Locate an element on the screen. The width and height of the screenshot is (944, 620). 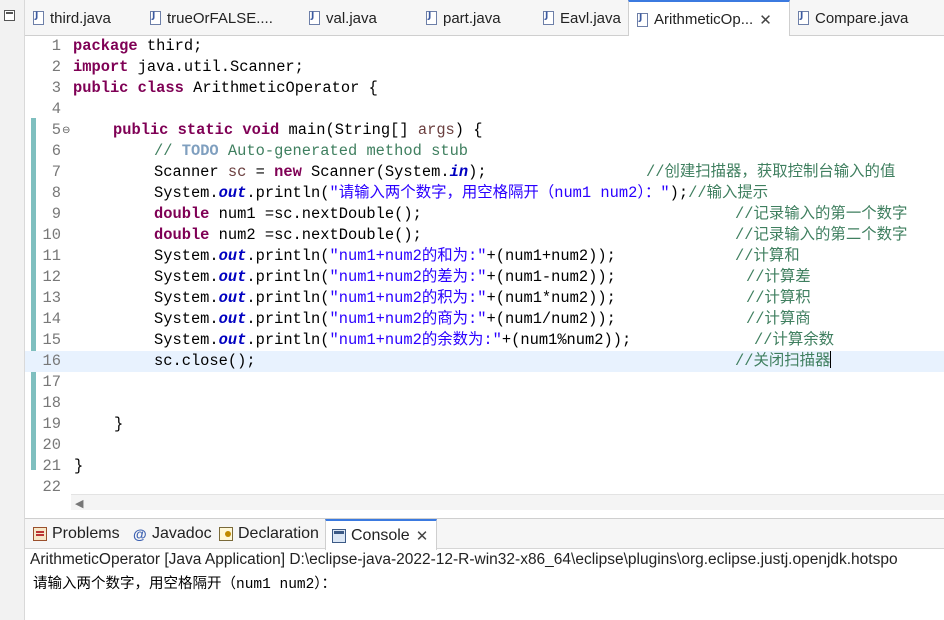
comment: //计算余数 is located at coordinates (794, 340).